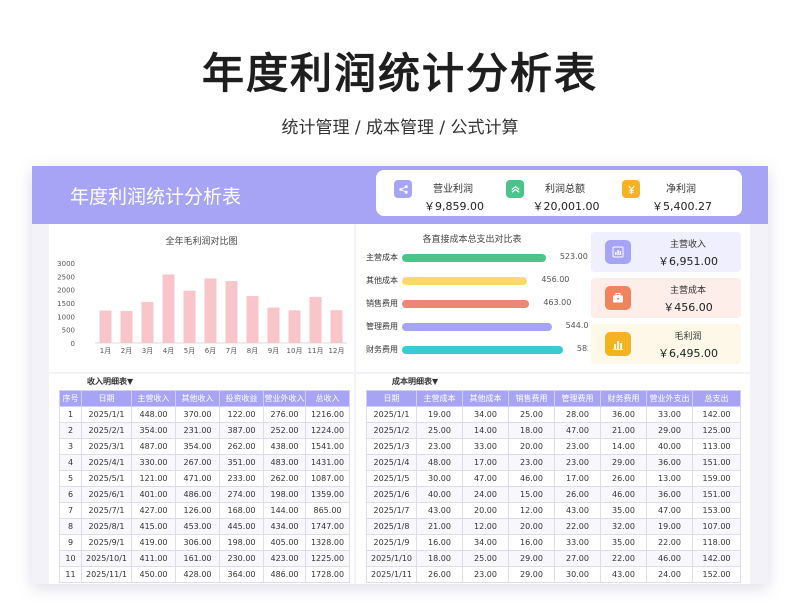 This screenshot has width=800, height=613. What do you see at coordinates (391, 478) in the screenshot?
I see `table-cell: 2025/1/5` at bounding box center [391, 478].